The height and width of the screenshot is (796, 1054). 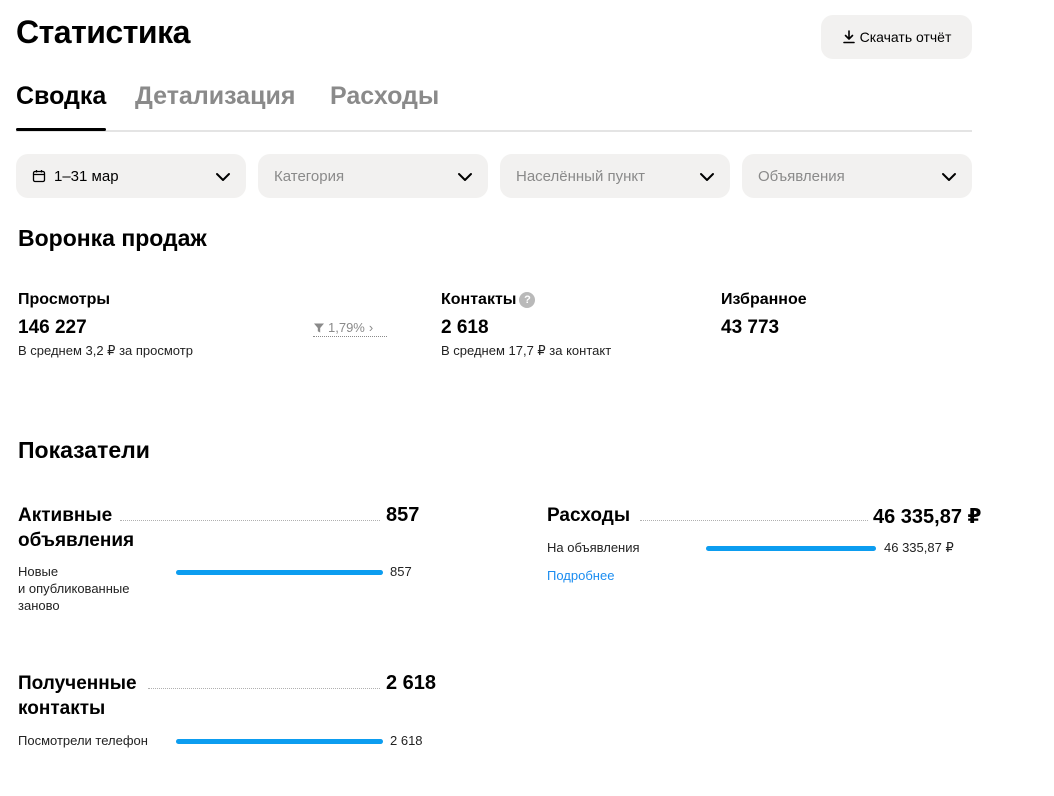 What do you see at coordinates (77, 696) in the screenshot?
I see `contacts-received-title: Полученные контакты` at bounding box center [77, 696].